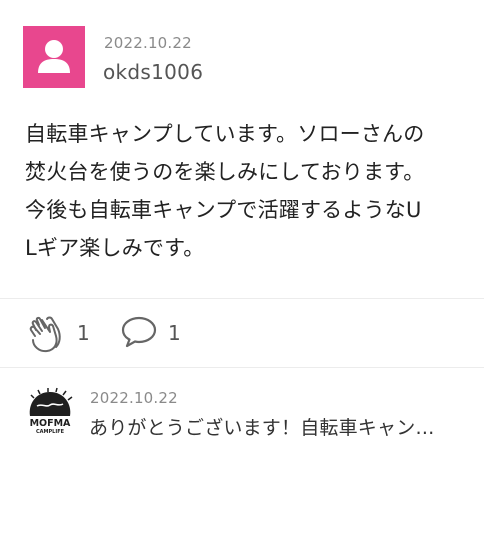  What do you see at coordinates (243, 57) in the screenshot?
I see `post-header: 2022.10.22 okds1006` at bounding box center [243, 57].